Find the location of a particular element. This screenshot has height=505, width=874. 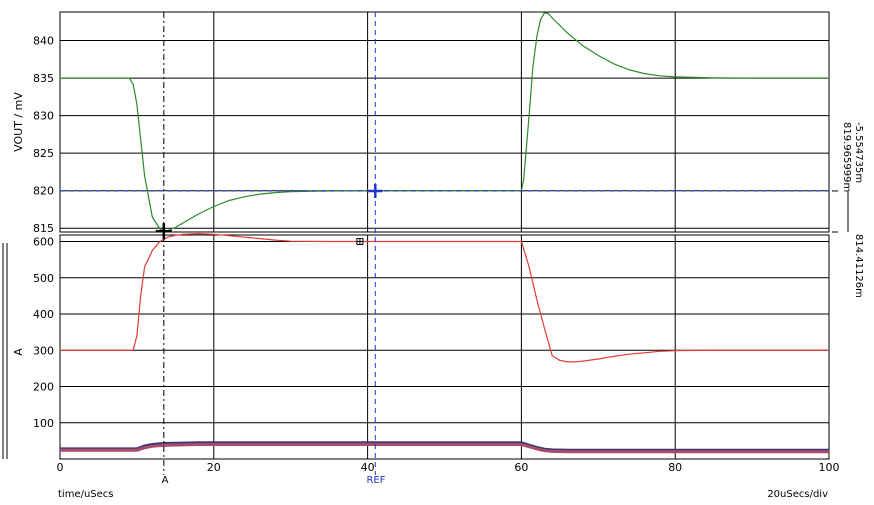

cursor-a-label: A is located at coordinates (165, 480).